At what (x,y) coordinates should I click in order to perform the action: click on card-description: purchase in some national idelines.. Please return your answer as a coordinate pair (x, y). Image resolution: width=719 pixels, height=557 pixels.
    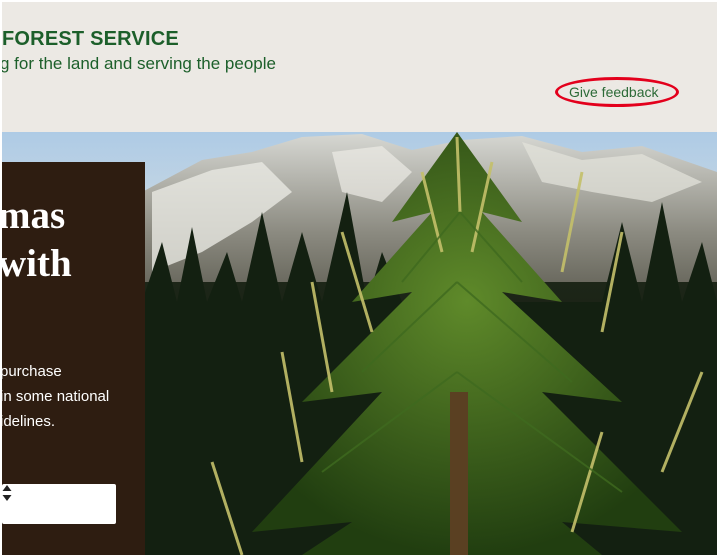
    Looking at the image, I should click on (101, 396).